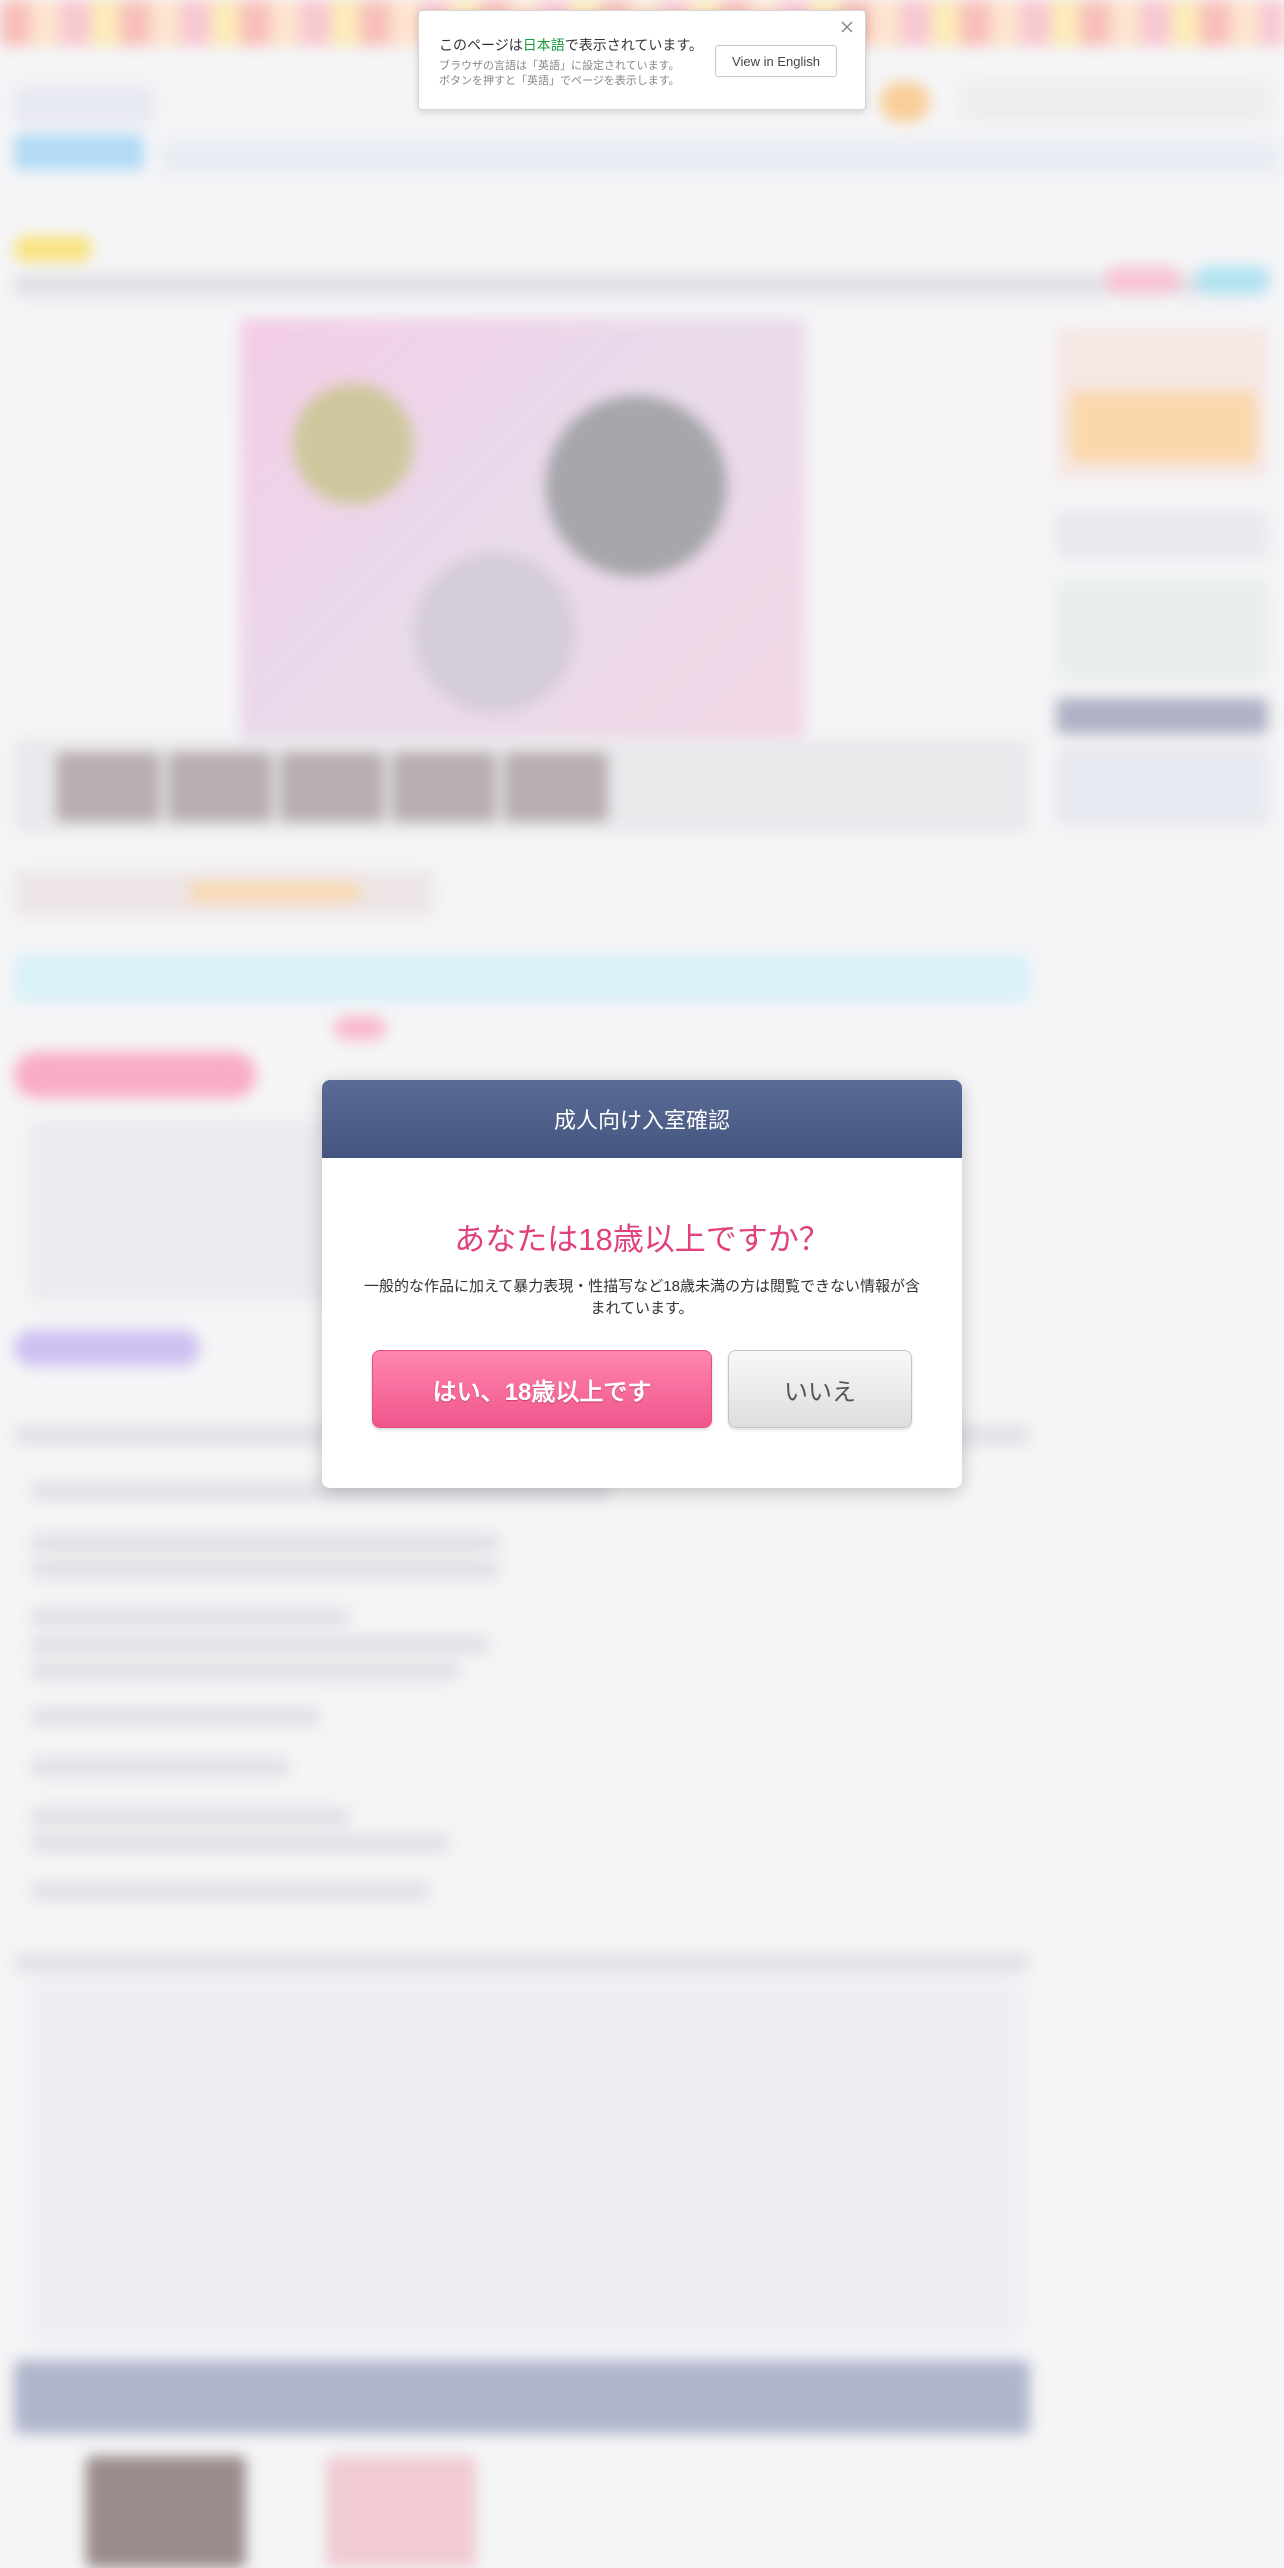  I want to click on view-in-english-button: View in English, so click(776, 61).